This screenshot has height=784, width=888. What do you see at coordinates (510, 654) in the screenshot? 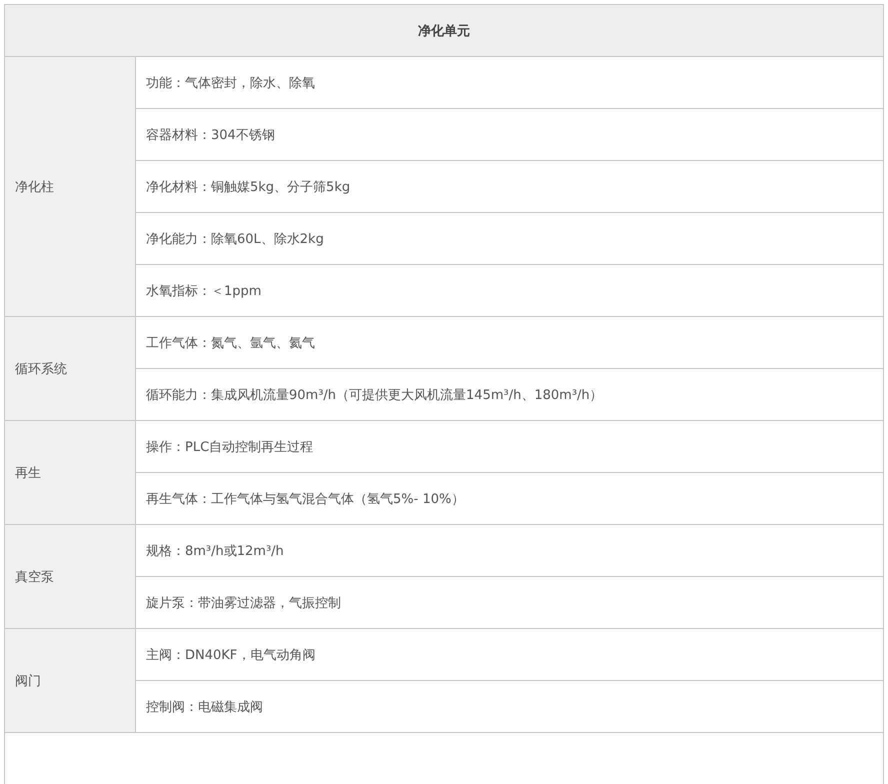
I see `table-cell: 主阀：DN40KF，电气动角阀` at bounding box center [510, 654].